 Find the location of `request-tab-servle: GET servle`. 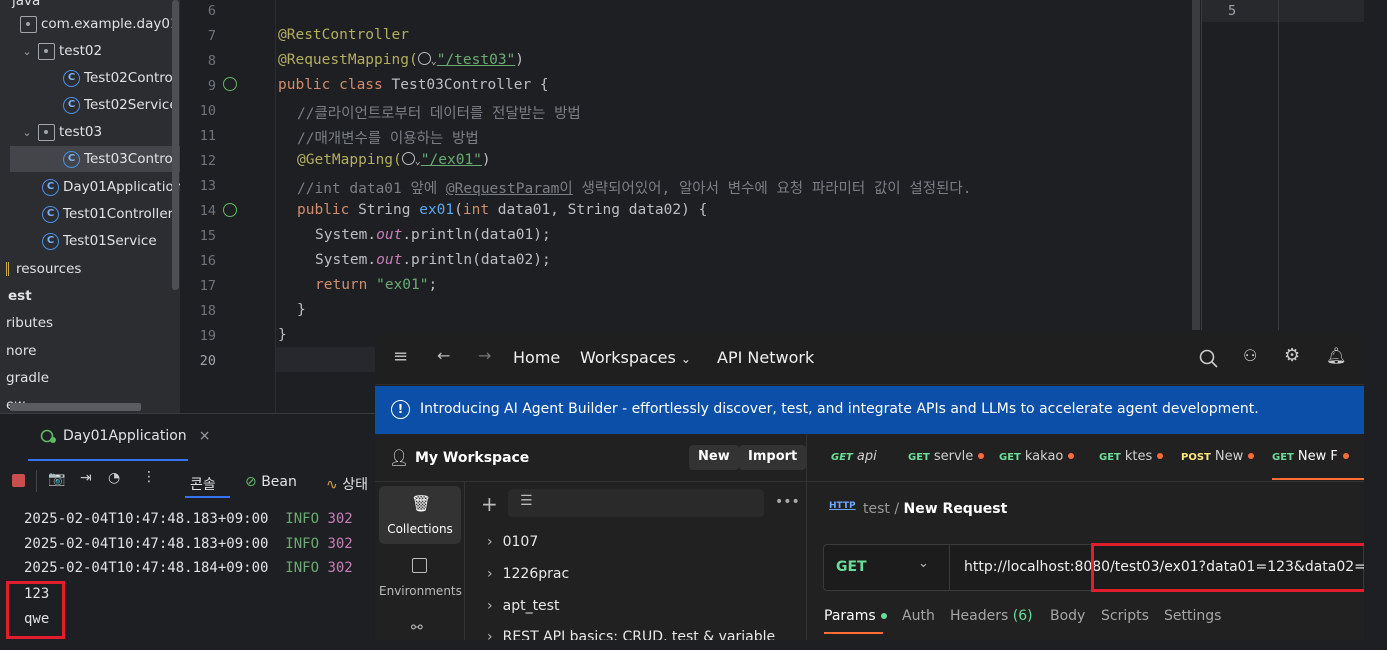

request-tab-servle: GET servle is located at coordinates (946, 456).